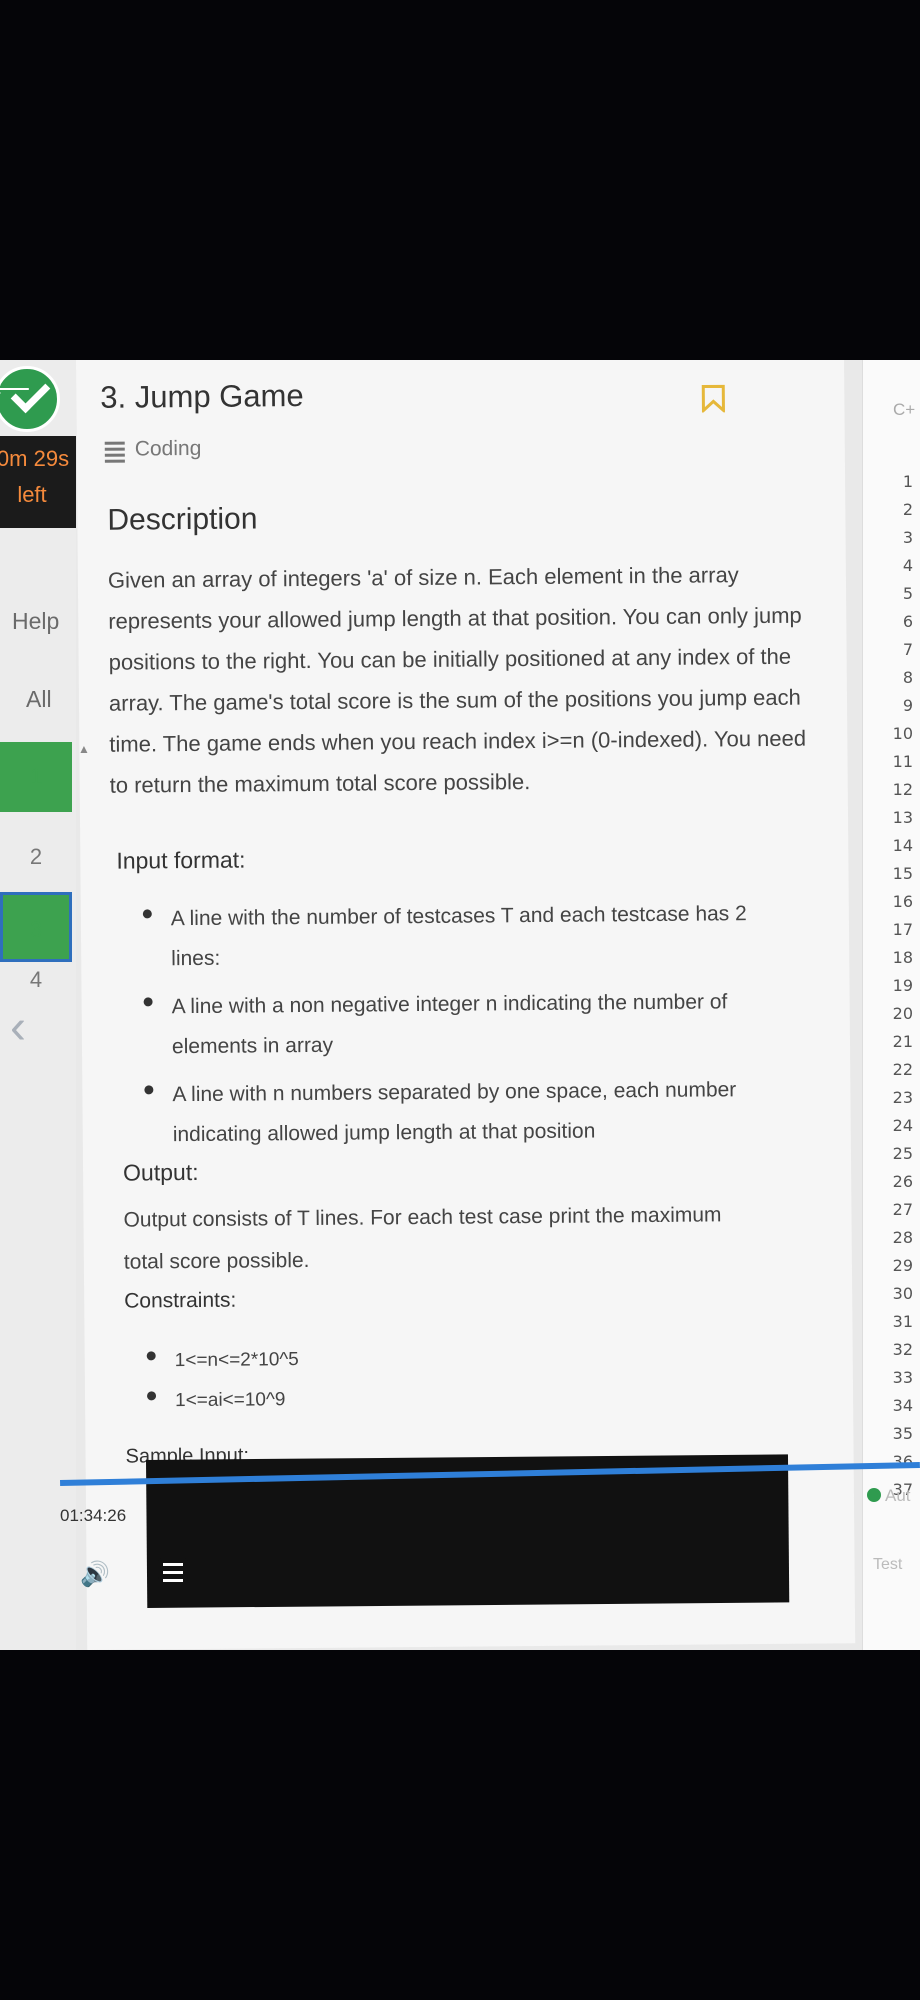 The height and width of the screenshot is (2000, 920). I want to click on line-number: 32, so click(902, 1349).